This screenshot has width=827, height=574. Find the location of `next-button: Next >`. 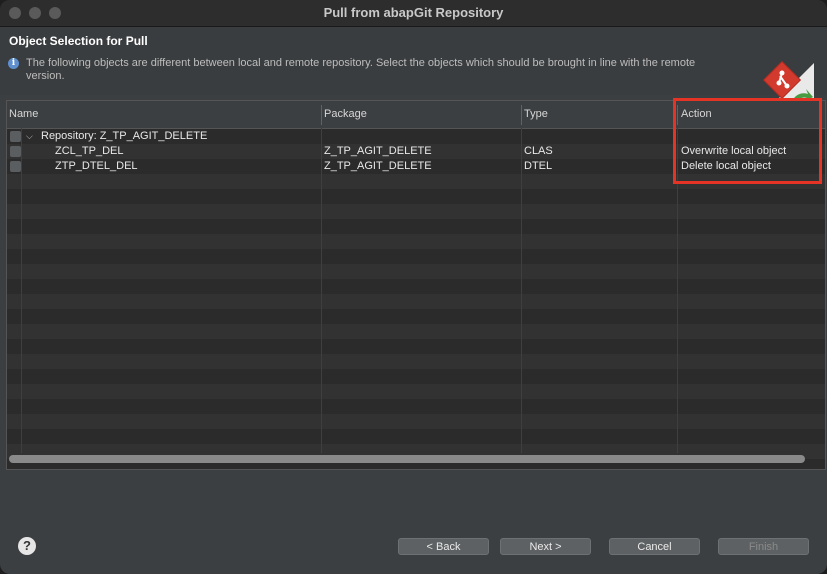

next-button: Next > is located at coordinates (545, 546).